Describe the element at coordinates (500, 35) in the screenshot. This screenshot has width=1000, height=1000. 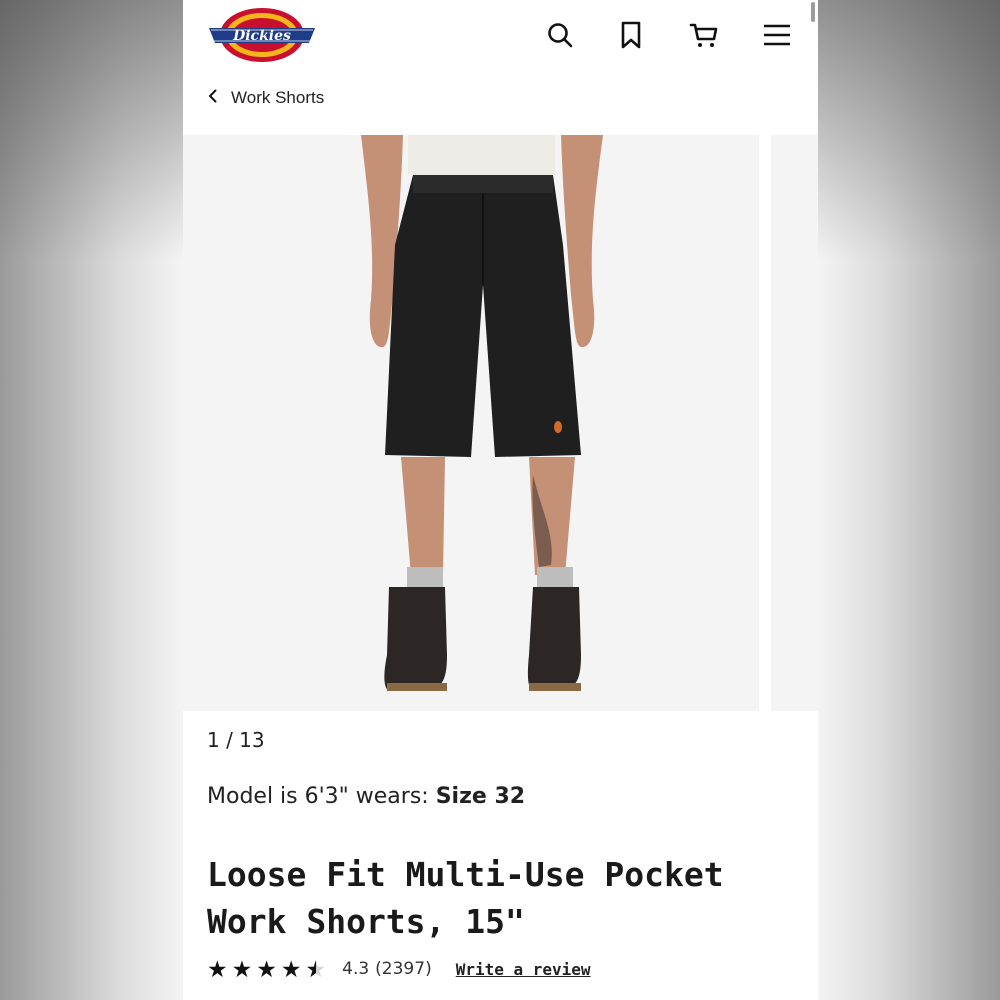
I see `site-header: Dickies` at that location.